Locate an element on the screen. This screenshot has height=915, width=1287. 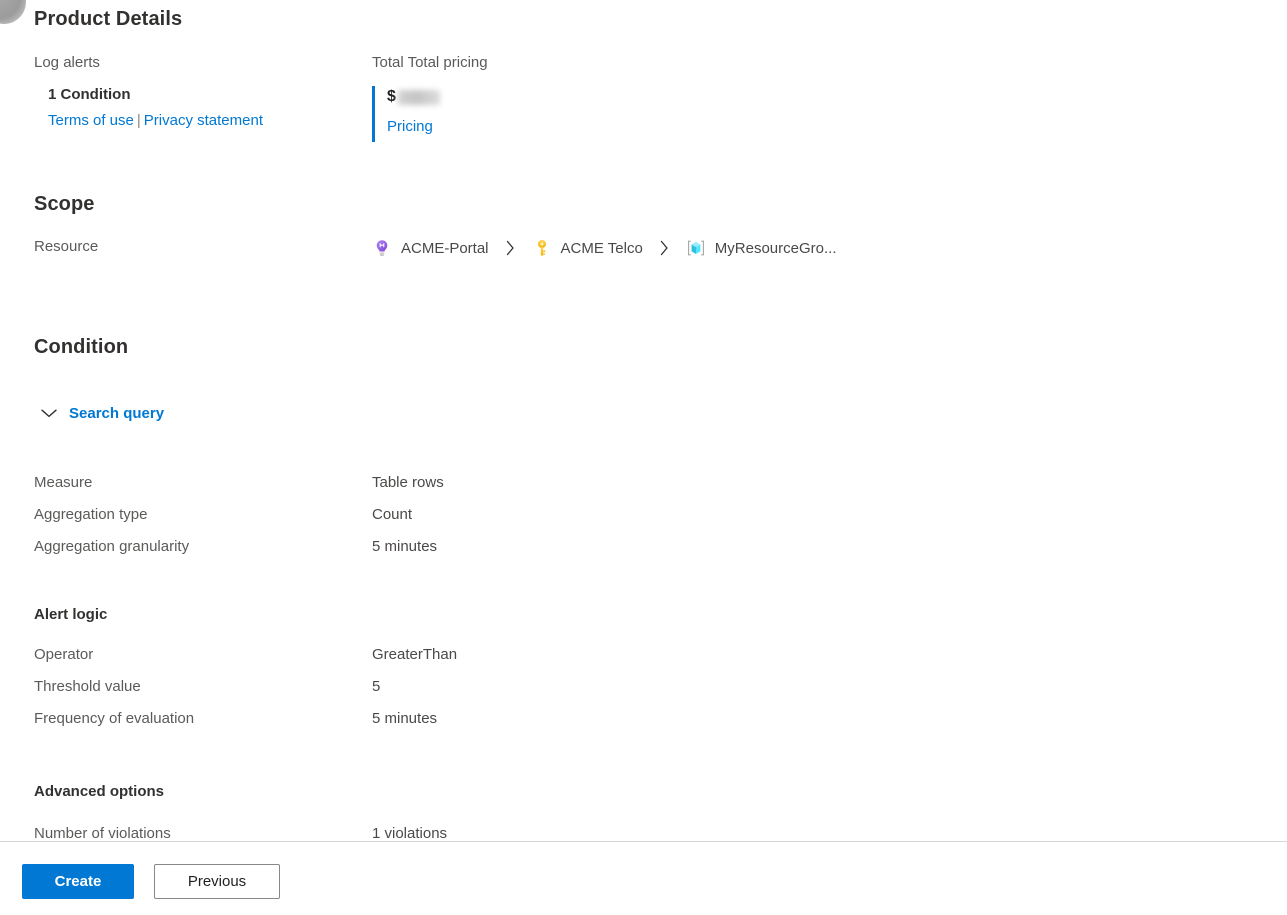
currency-symbol: $ is located at coordinates (391, 96).